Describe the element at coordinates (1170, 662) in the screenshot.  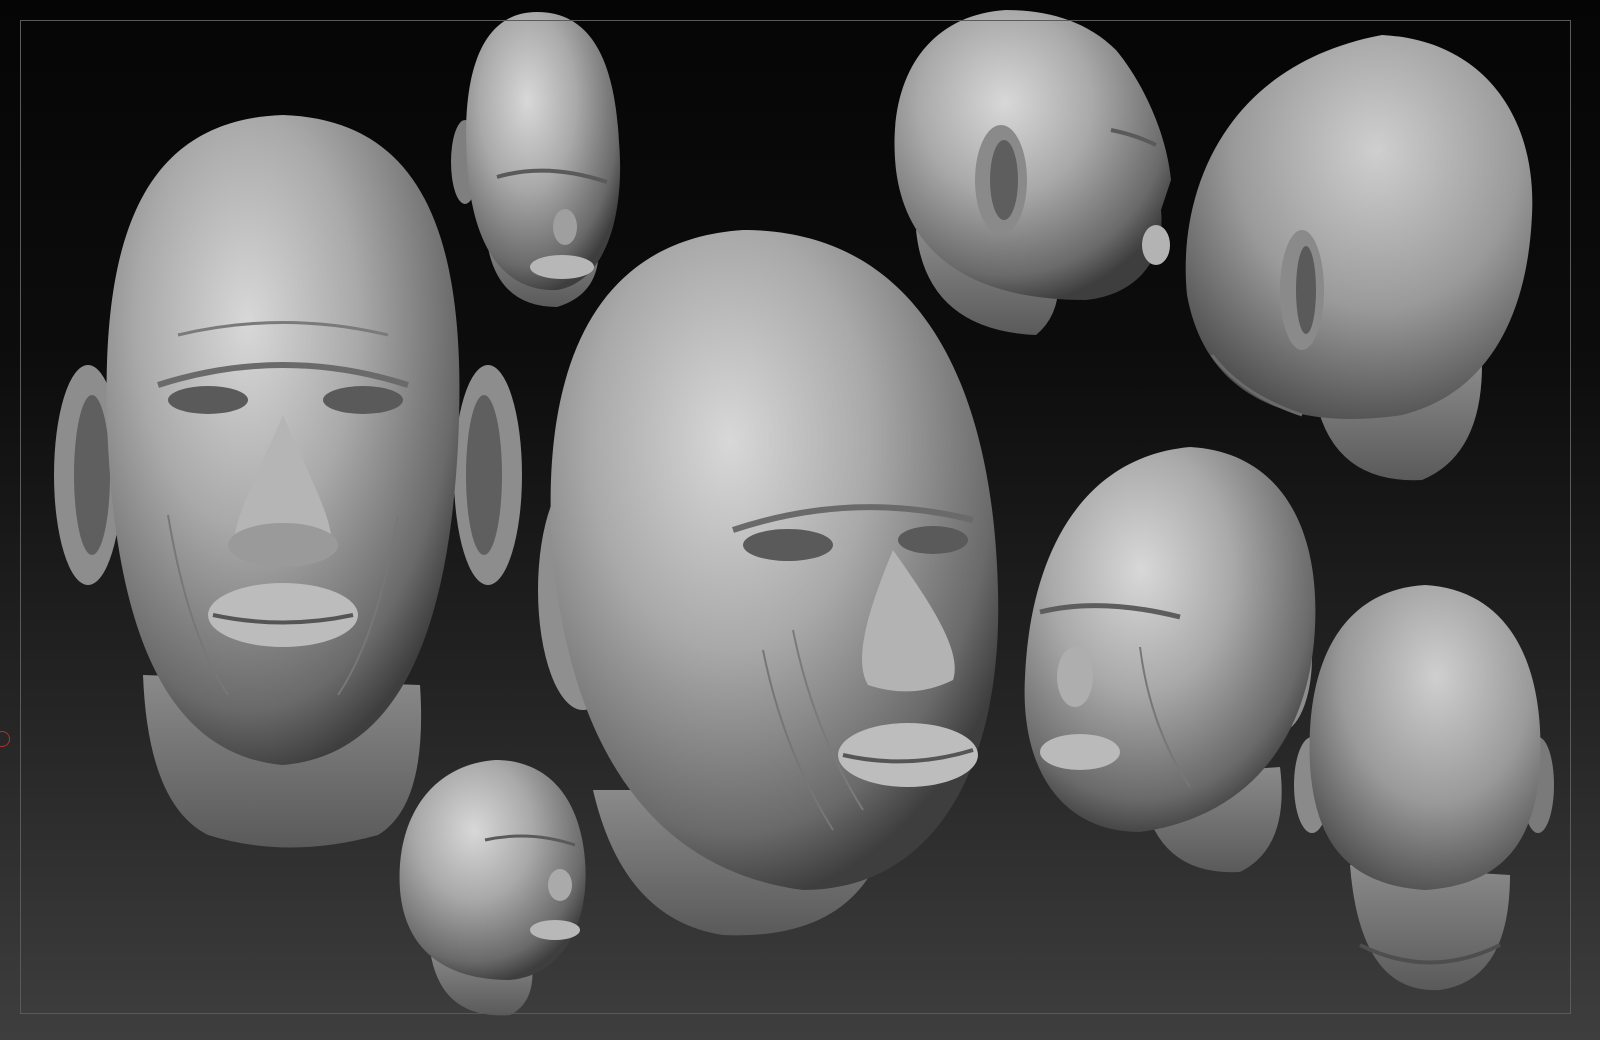
I see `head-three-quarter-left` at that location.